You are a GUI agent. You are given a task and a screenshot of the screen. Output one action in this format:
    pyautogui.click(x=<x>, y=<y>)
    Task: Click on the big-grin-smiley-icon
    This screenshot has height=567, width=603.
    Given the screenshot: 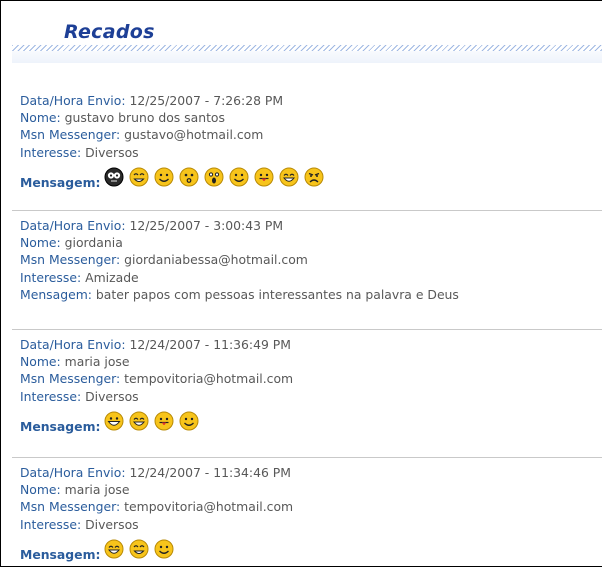 What is the action you would take?
    pyautogui.click(x=114, y=421)
    